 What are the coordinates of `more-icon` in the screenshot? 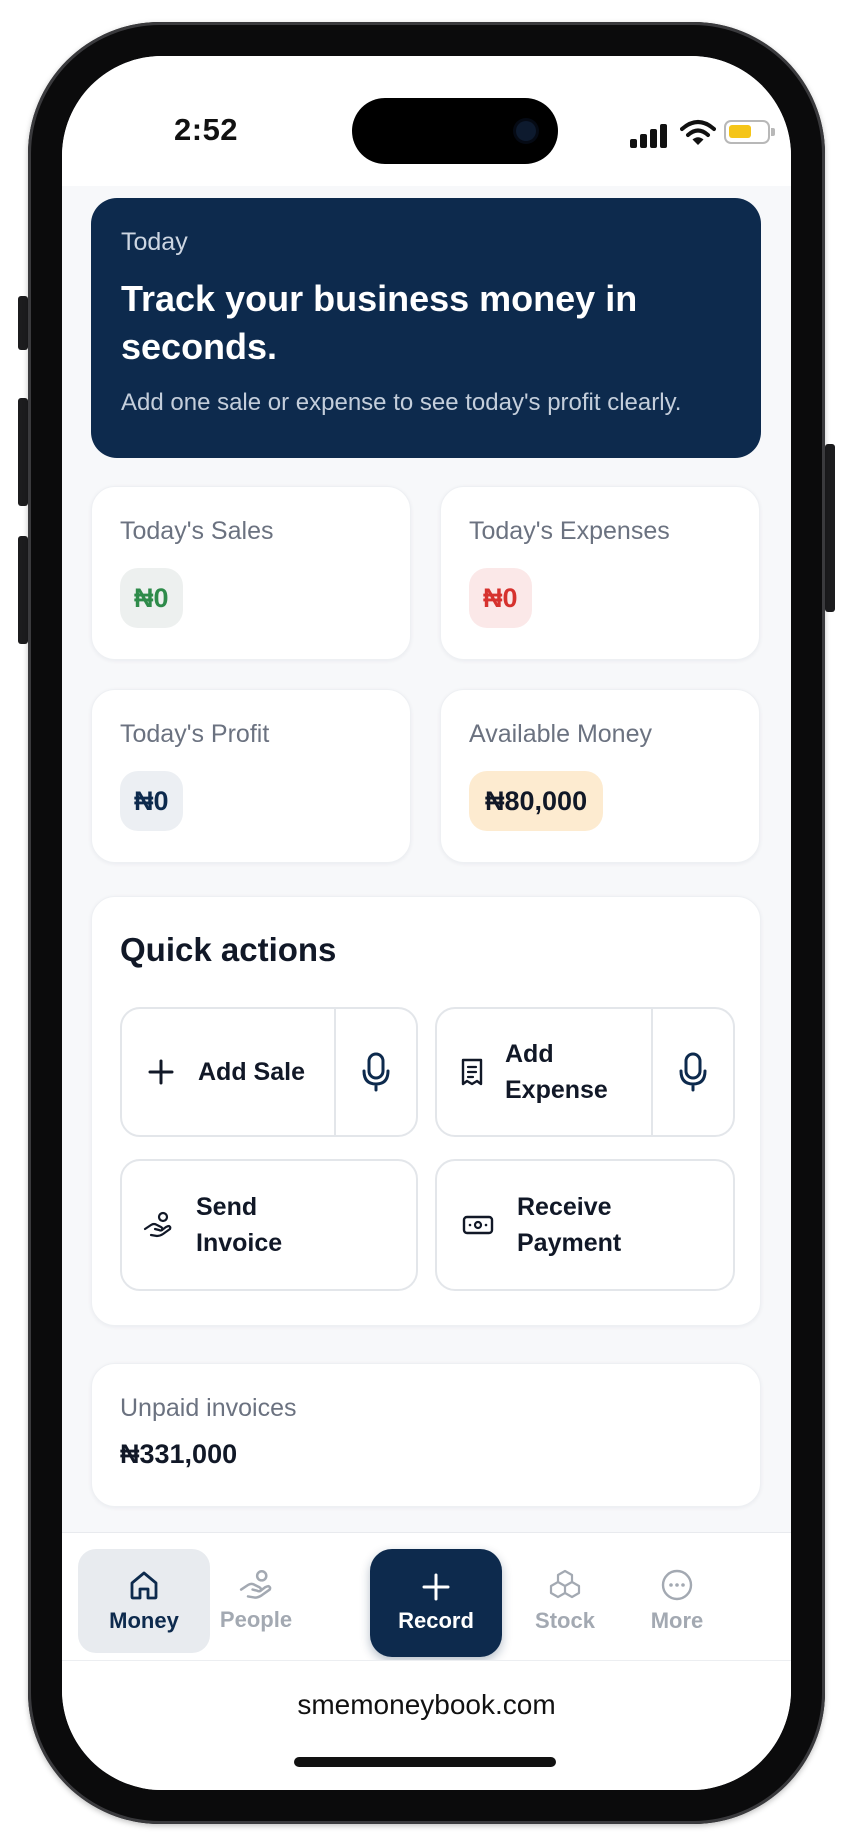 It's located at (677, 1585).